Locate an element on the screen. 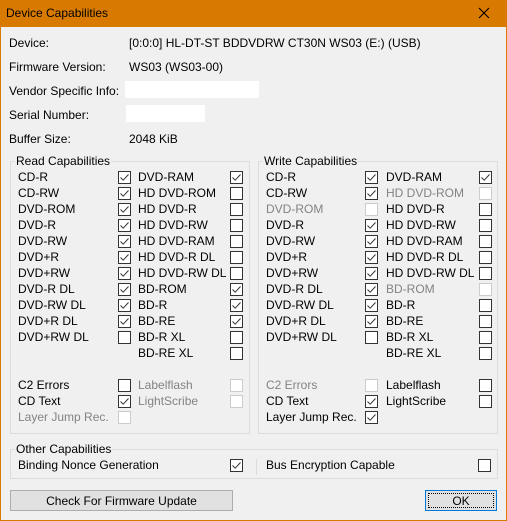  read-cd-rw-checkbox is located at coordinates (124, 193).